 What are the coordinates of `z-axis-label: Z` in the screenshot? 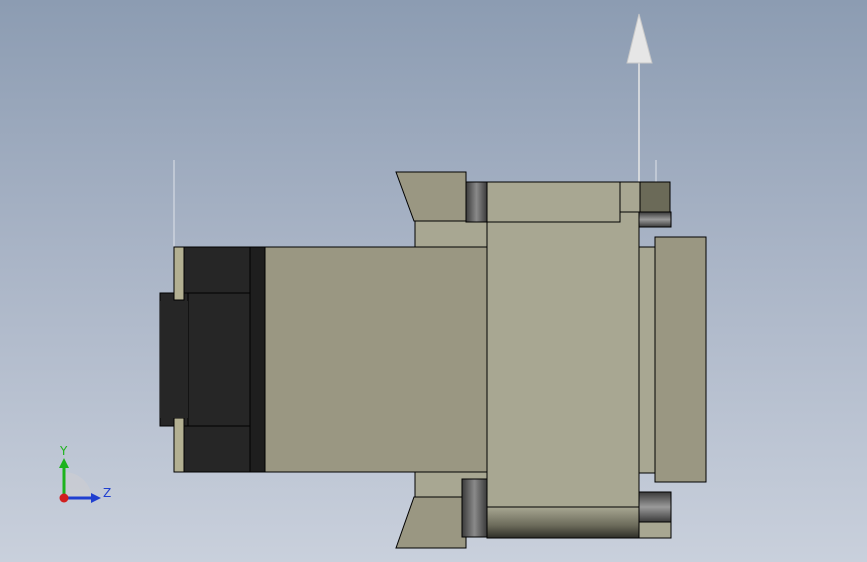 It's located at (107, 493).